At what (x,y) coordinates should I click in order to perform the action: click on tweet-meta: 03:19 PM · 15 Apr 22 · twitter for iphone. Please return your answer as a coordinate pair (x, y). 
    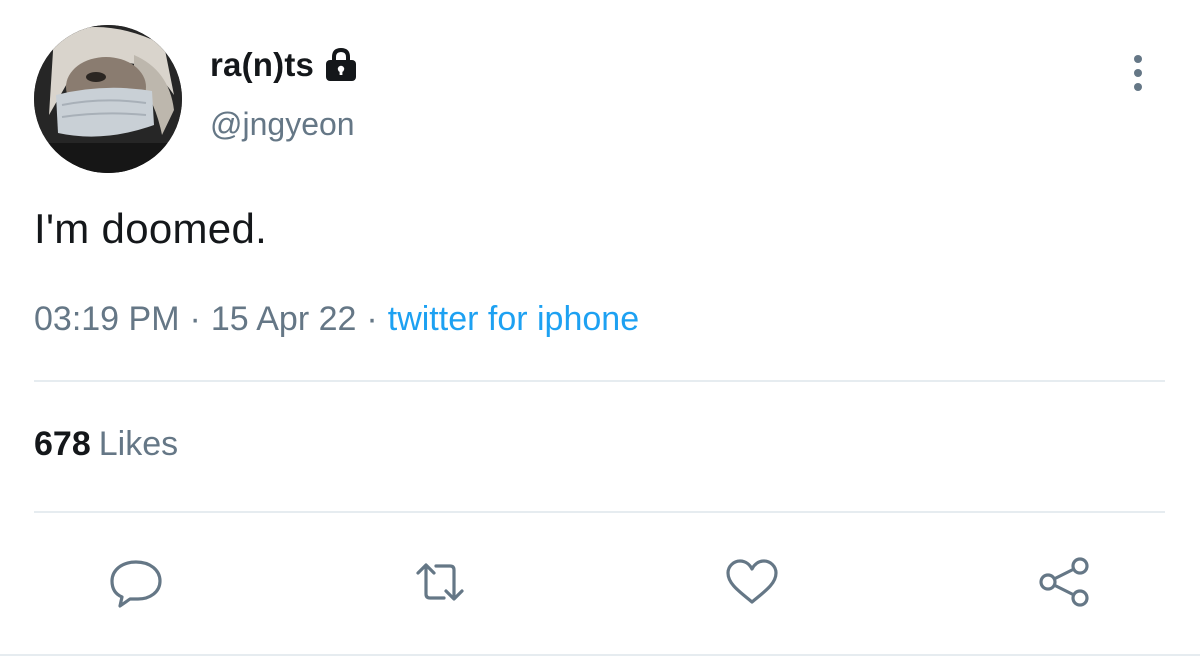
    Looking at the image, I should click on (336, 319).